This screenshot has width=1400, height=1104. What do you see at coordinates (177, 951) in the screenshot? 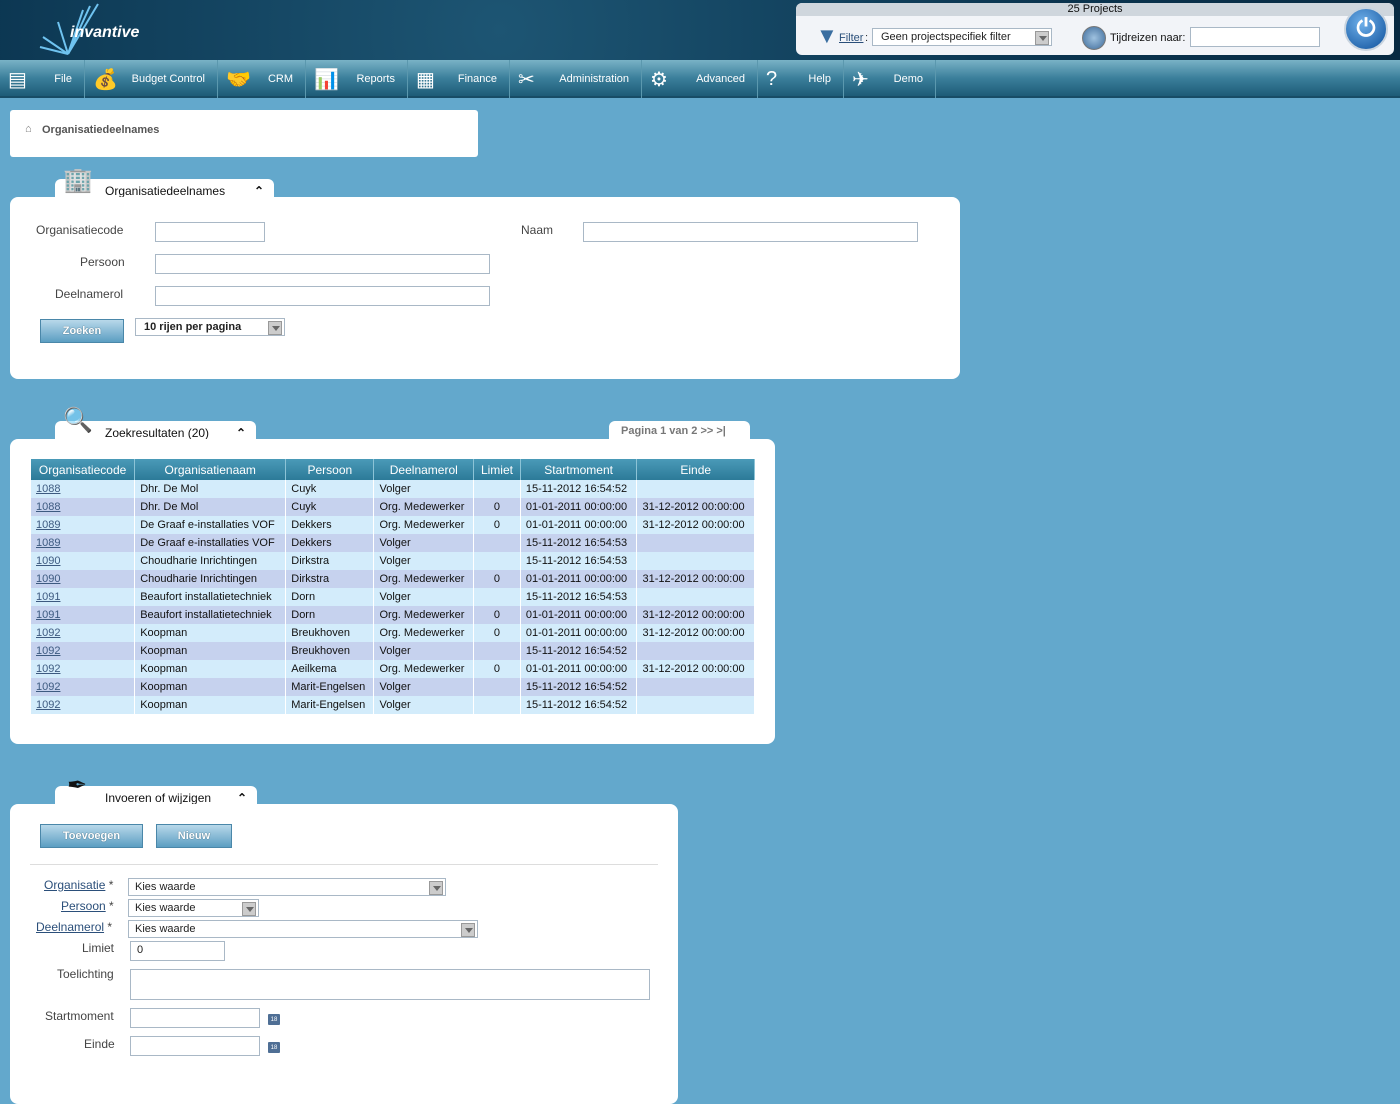
I see `limiet-input: 0` at bounding box center [177, 951].